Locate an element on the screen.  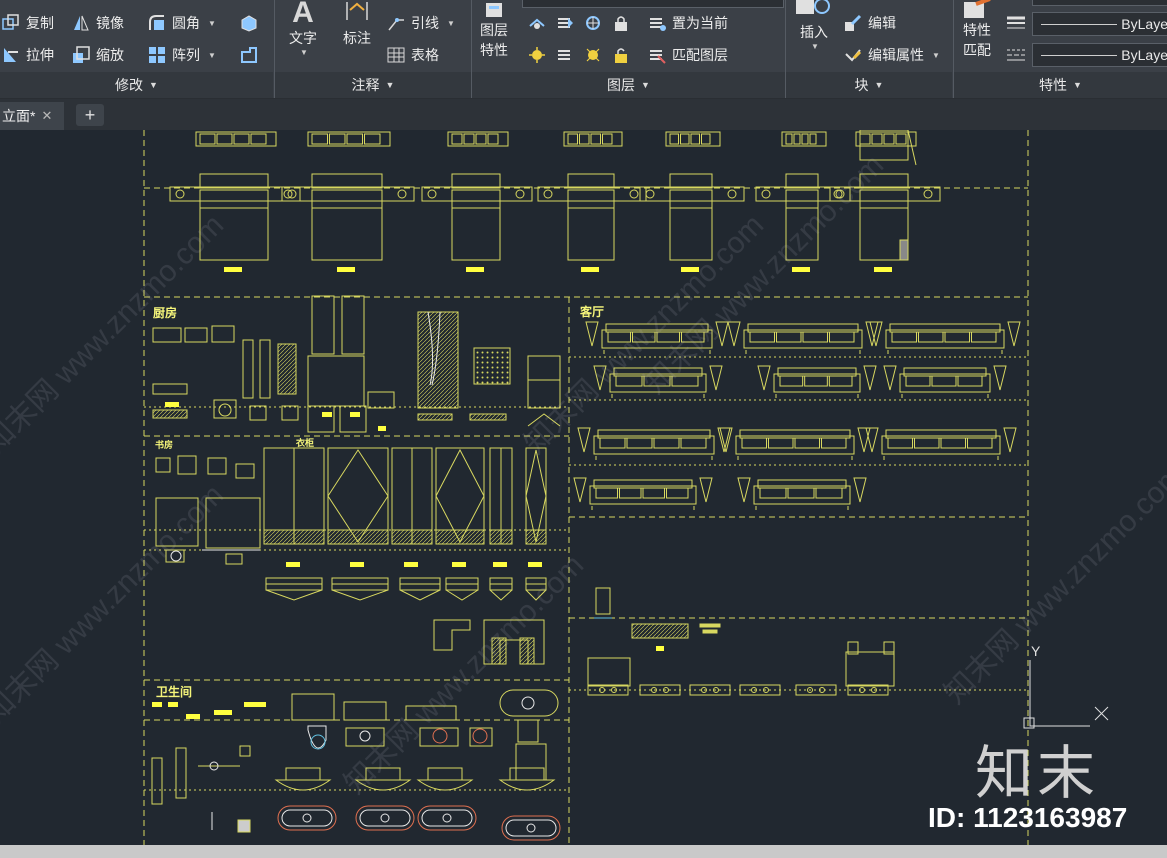
ucs-y-label: Y is located at coordinates (1036, 651).